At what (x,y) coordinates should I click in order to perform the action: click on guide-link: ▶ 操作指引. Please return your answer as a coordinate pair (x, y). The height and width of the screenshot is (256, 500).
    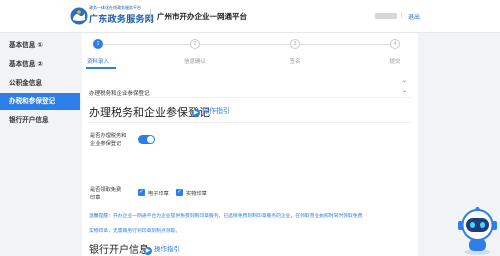
    Looking at the image, I should click on (211, 111).